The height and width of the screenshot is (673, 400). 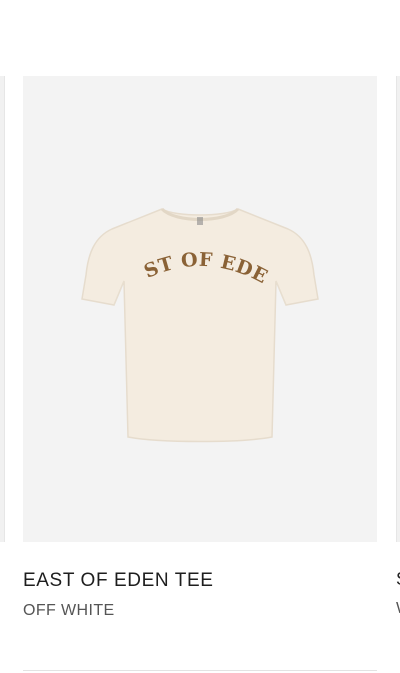 I want to click on previous-product-card, so click(x=2, y=309).